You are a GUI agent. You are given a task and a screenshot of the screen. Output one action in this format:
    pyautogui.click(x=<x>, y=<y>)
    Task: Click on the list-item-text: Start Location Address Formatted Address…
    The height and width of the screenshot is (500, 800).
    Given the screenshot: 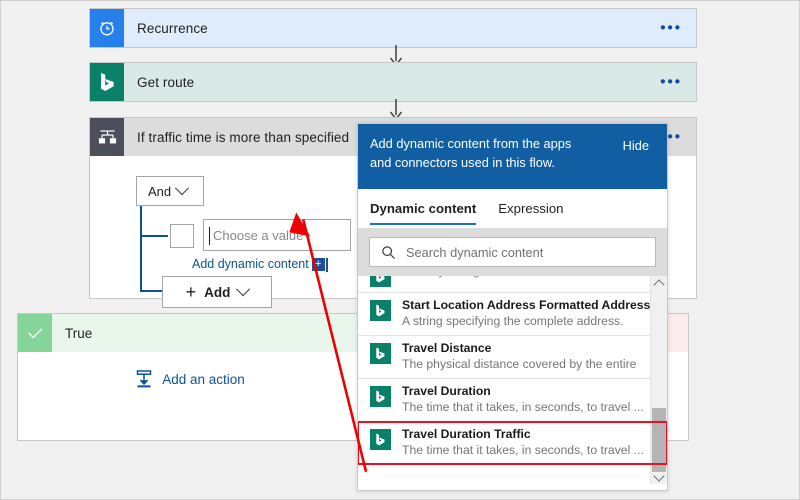 What is the action you would take?
    pyautogui.click(x=526, y=313)
    